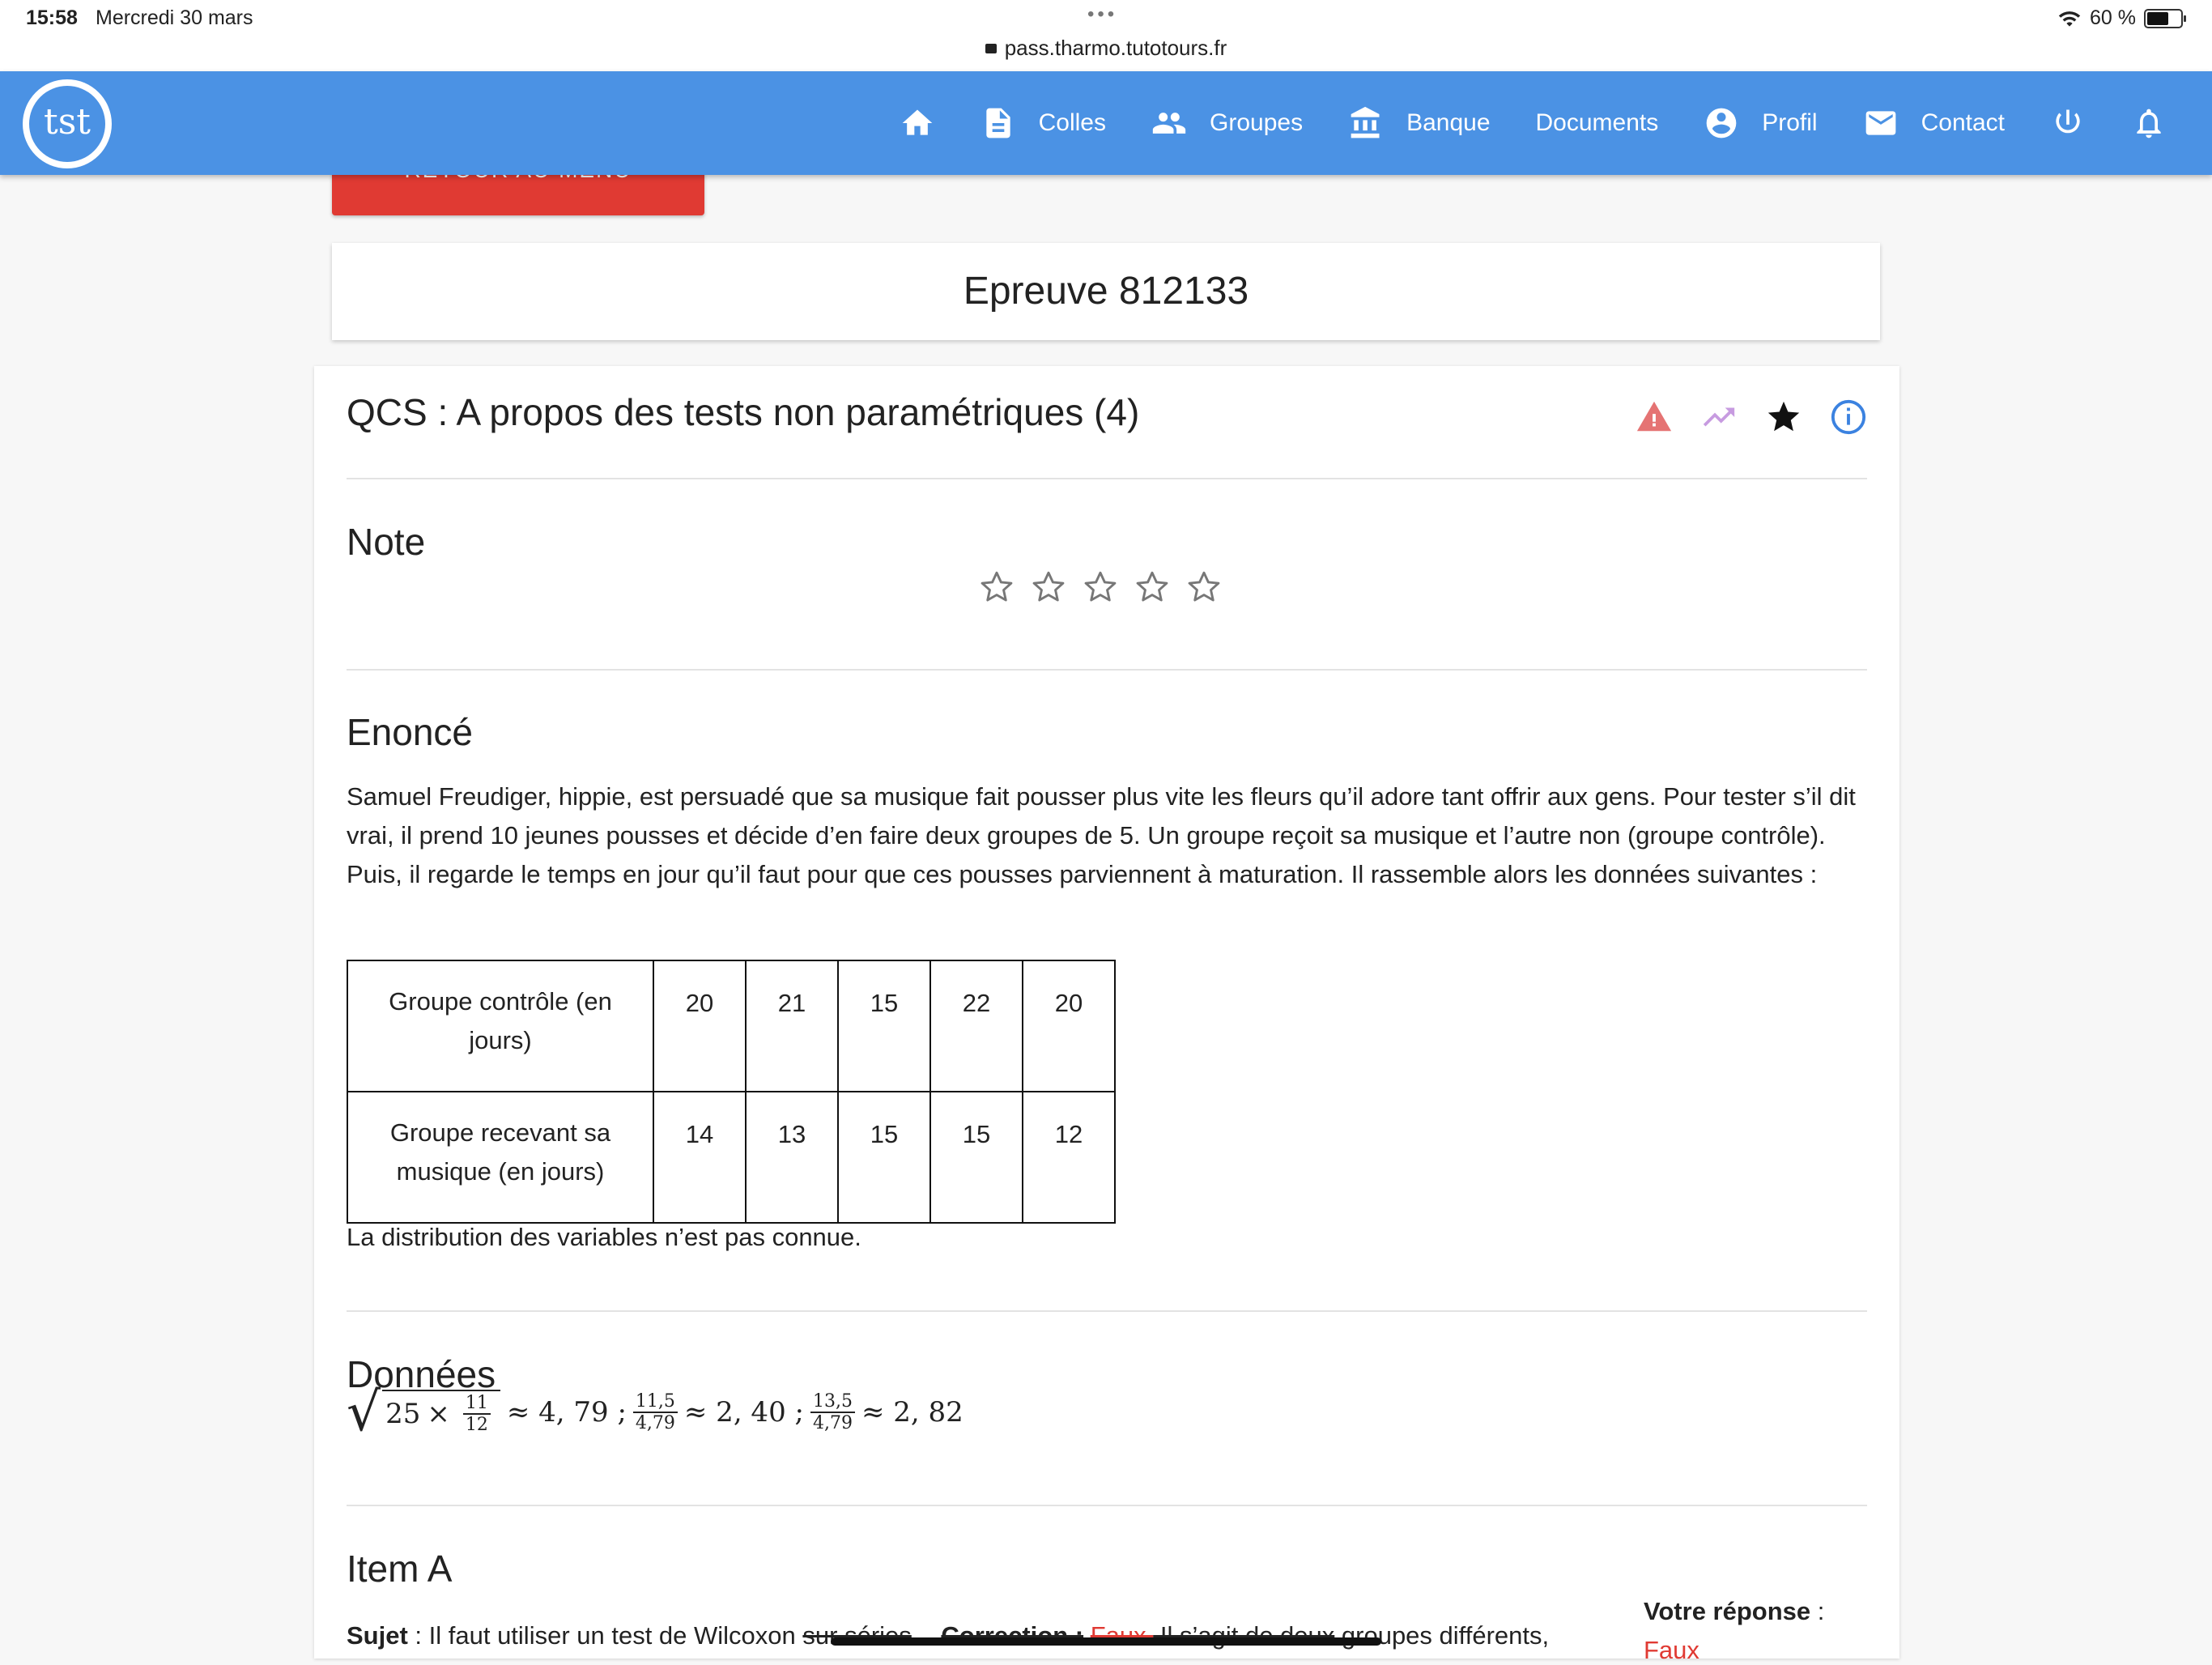  What do you see at coordinates (1719, 417) in the screenshot?
I see `trending-up-icon` at bounding box center [1719, 417].